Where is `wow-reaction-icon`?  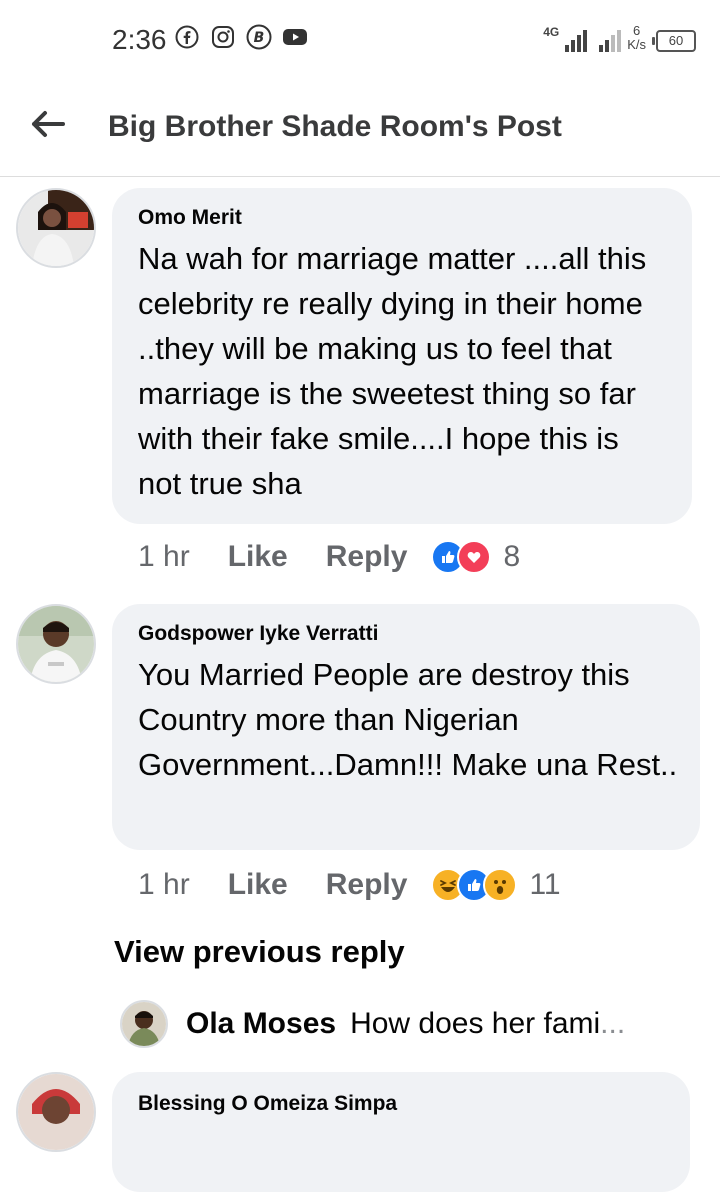
wow-reaction-icon is located at coordinates (500, 885).